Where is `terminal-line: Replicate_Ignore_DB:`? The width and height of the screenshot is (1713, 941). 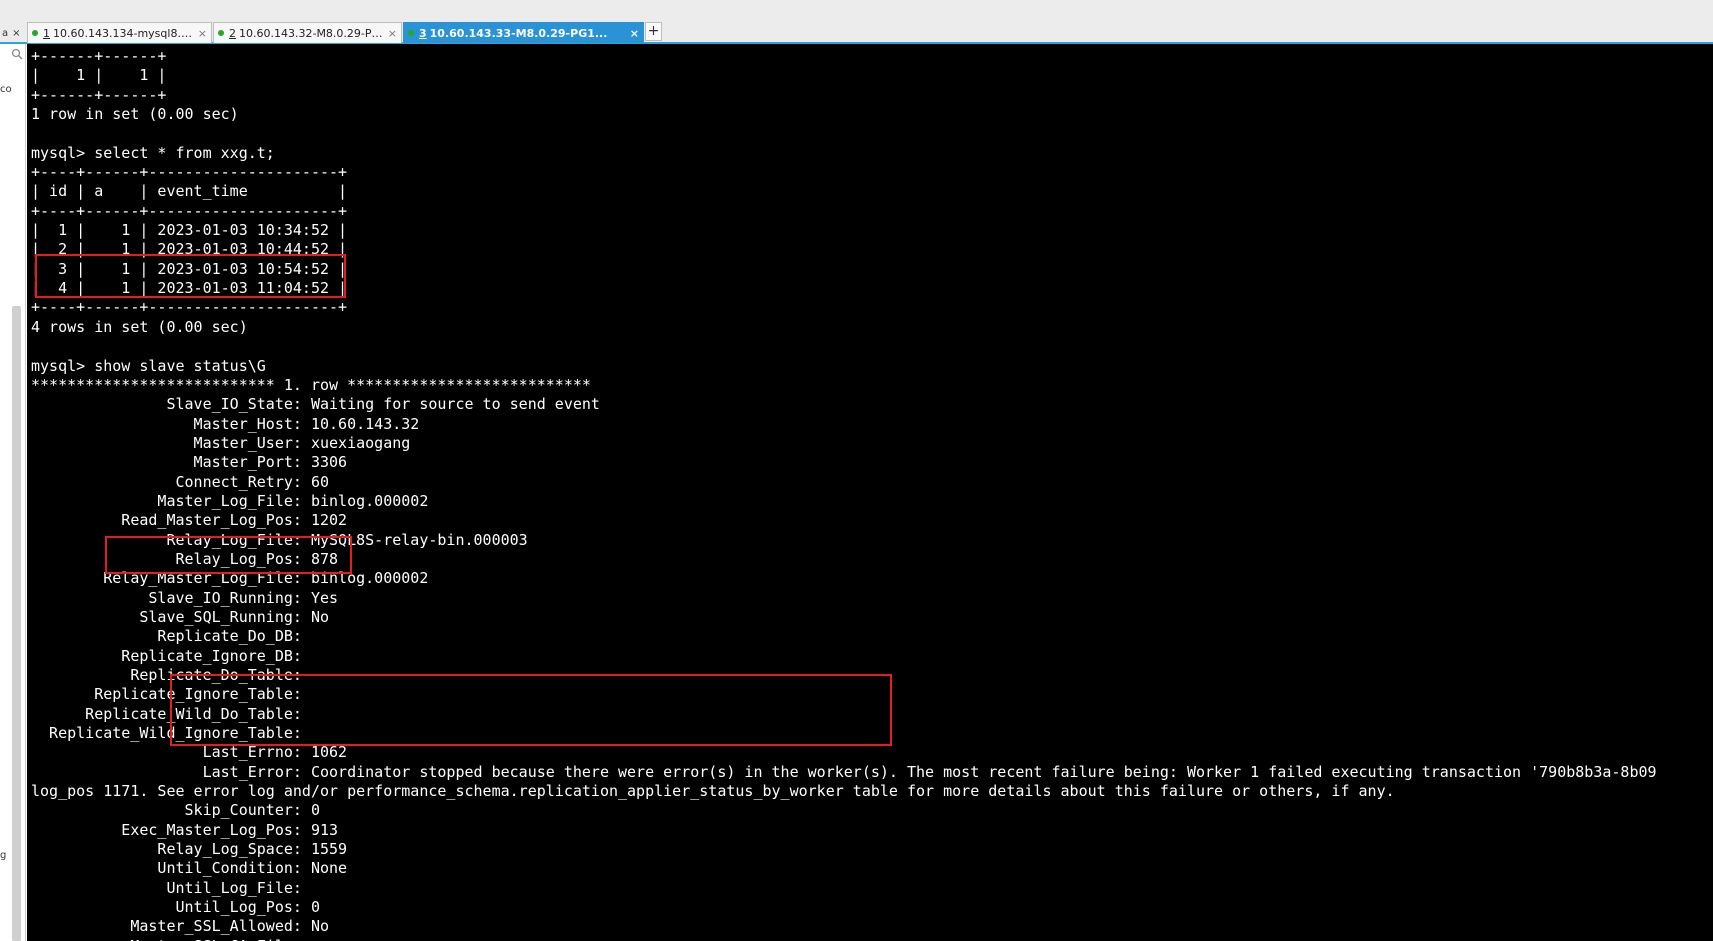 terminal-line: Replicate_Ignore_DB: is located at coordinates (171, 655).